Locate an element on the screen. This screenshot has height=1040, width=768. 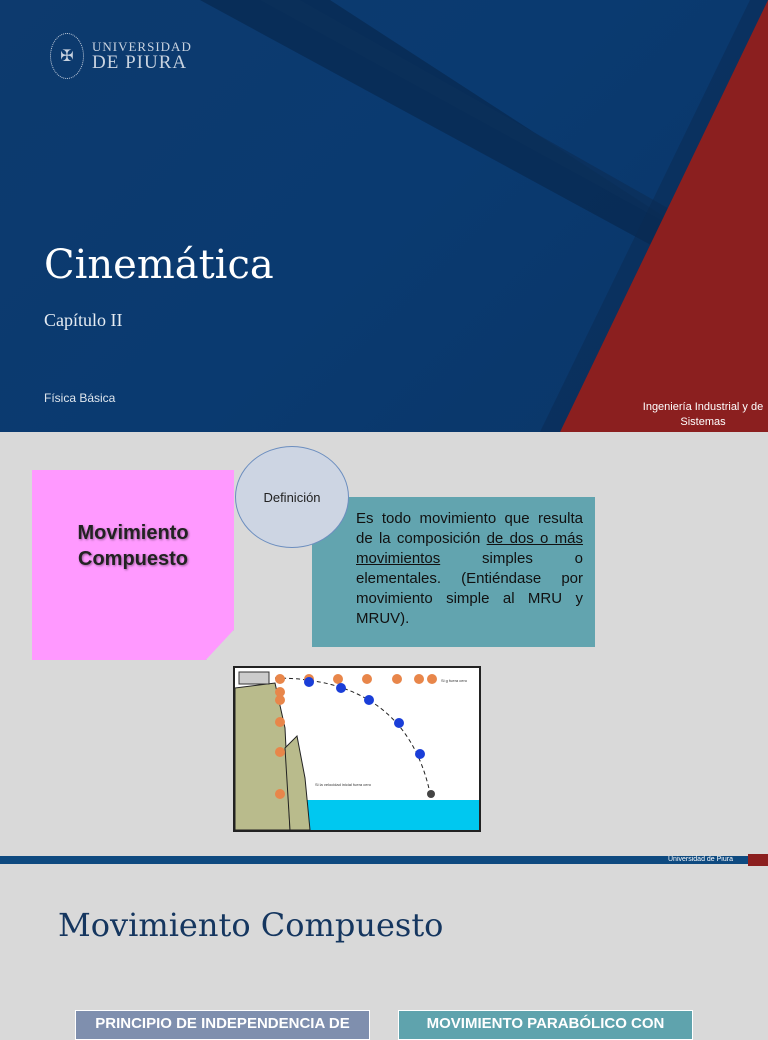
university-logo: ✠ UNIVERSIDAD DE PIURA is located at coordinates (121, 56).